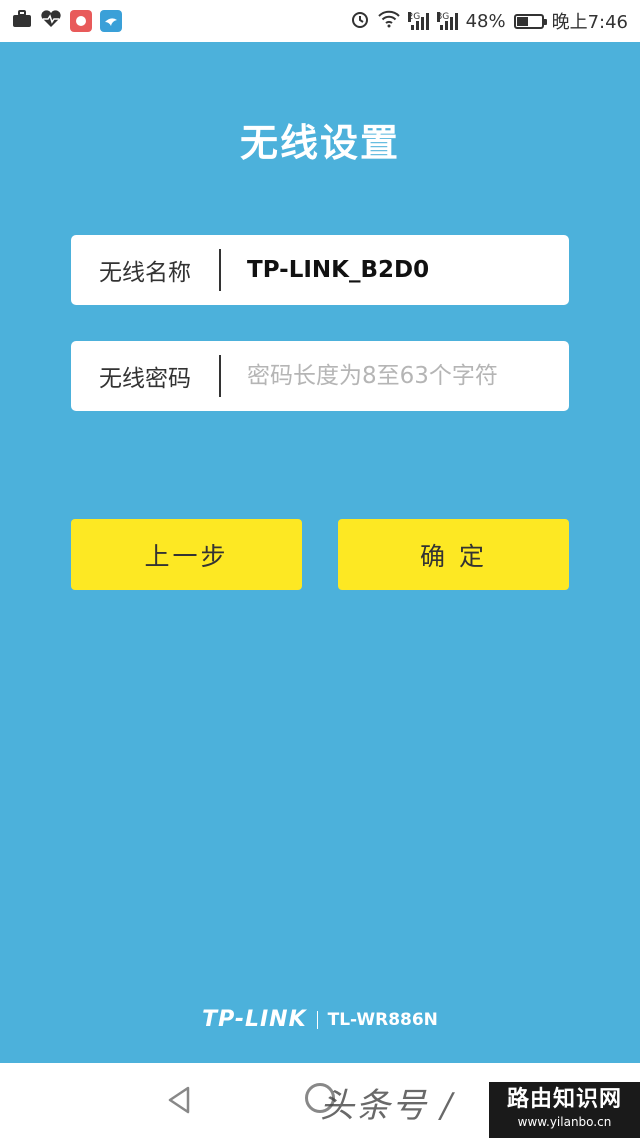 The height and width of the screenshot is (1138, 640). What do you see at coordinates (395, 270) in the screenshot?
I see `ssid-input` at bounding box center [395, 270].